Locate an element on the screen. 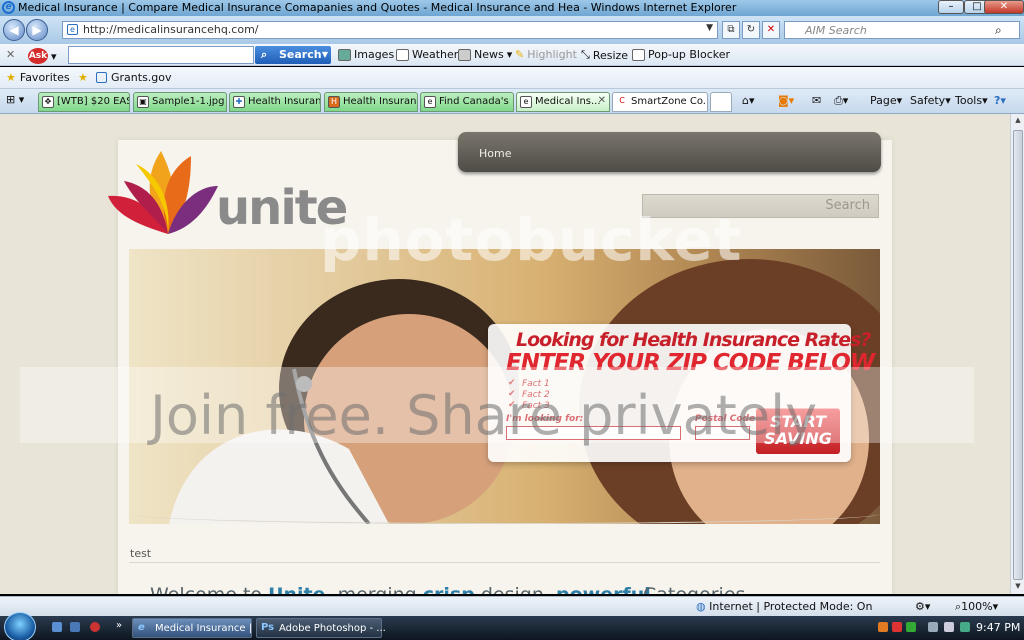 Image resolution: width=1024 pixels, height=640 pixels. ask-search-input is located at coordinates (161, 55).